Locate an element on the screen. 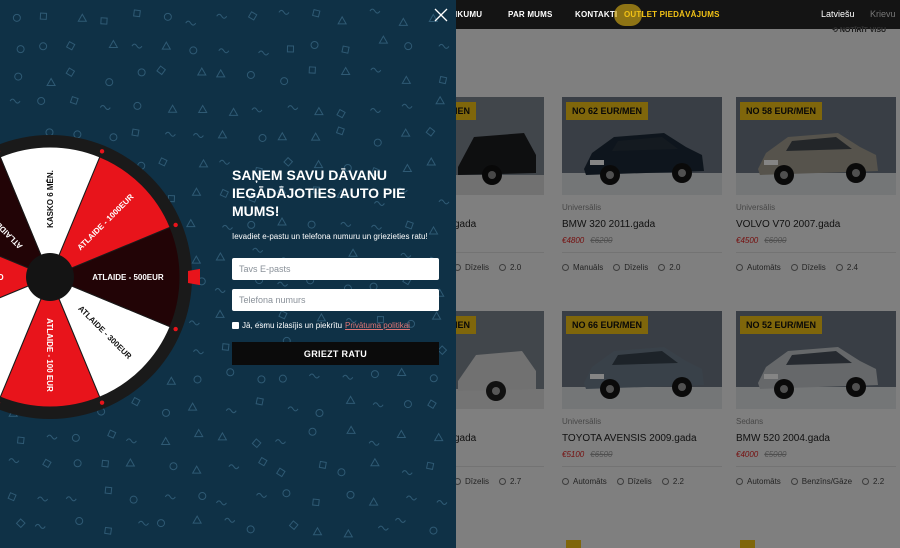  lang-russian: Krievu is located at coordinates (883, 14).